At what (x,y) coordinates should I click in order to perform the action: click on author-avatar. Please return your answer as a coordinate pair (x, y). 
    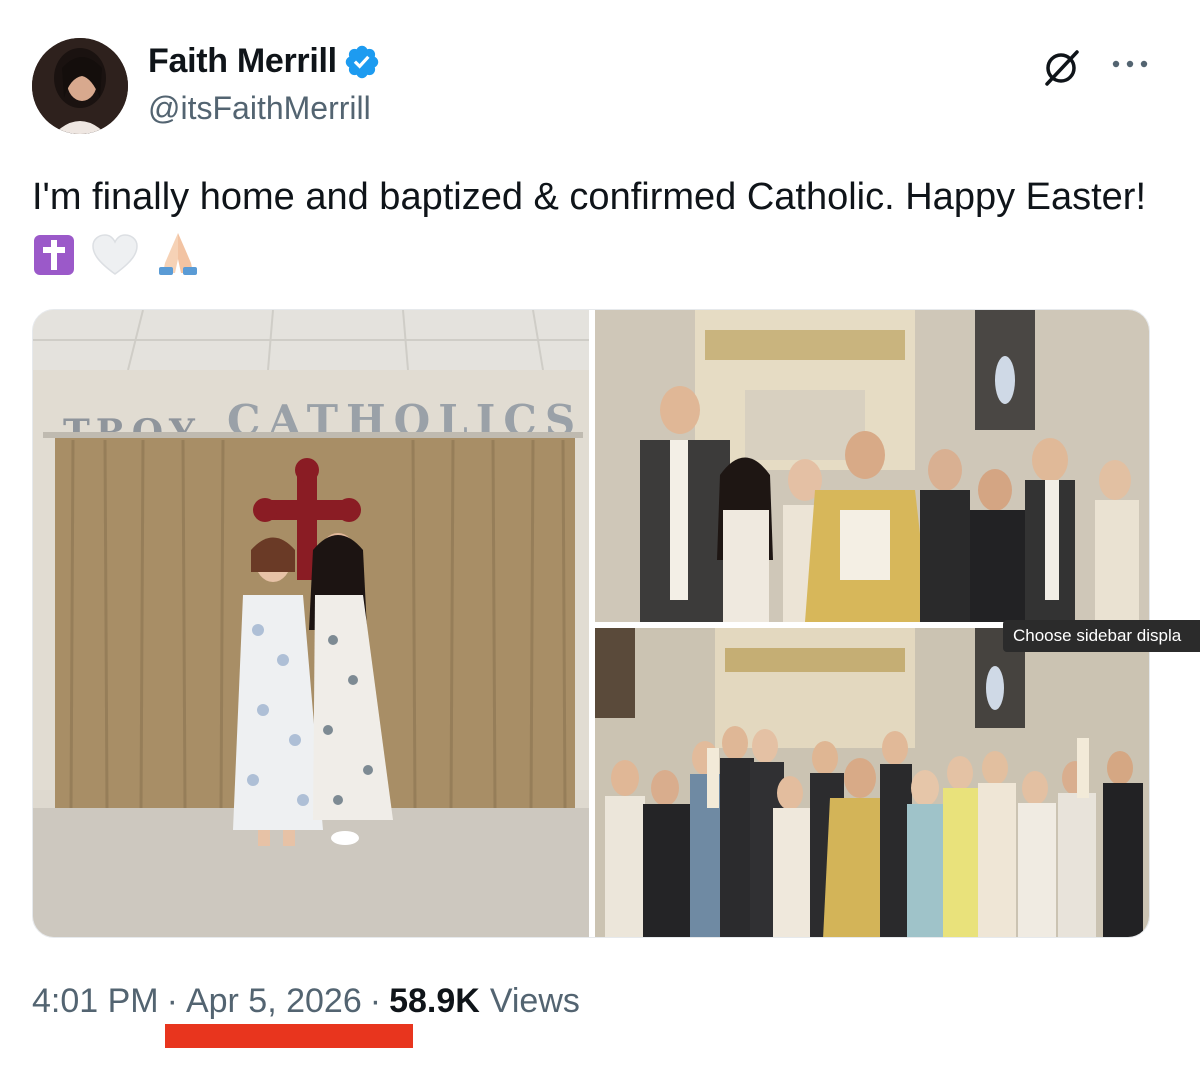
    Looking at the image, I should click on (80, 86).